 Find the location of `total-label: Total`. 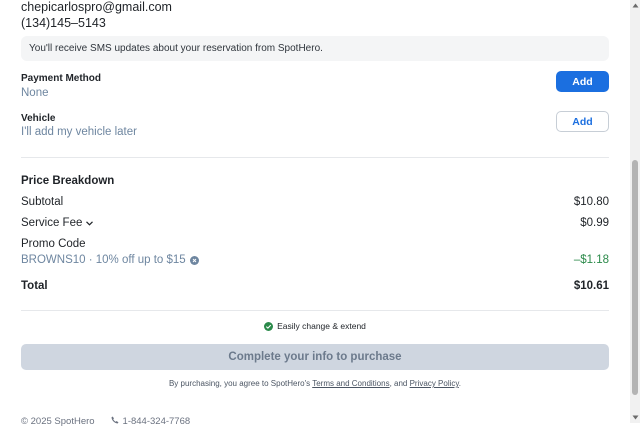

total-label: Total is located at coordinates (34, 286).